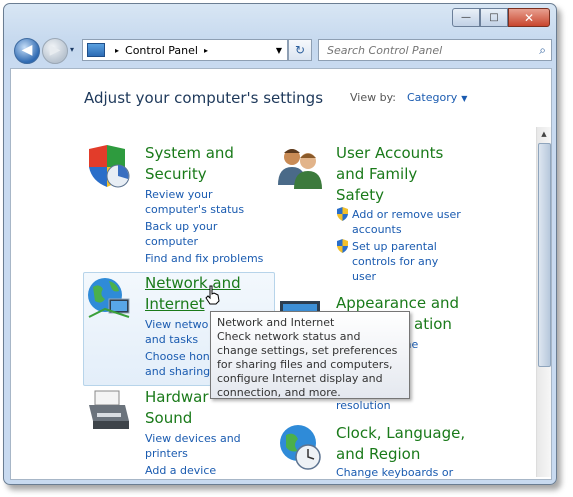  What do you see at coordinates (529, 17) in the screenshot?
I see `close-button: ✕` at bounding box center [529, 17].